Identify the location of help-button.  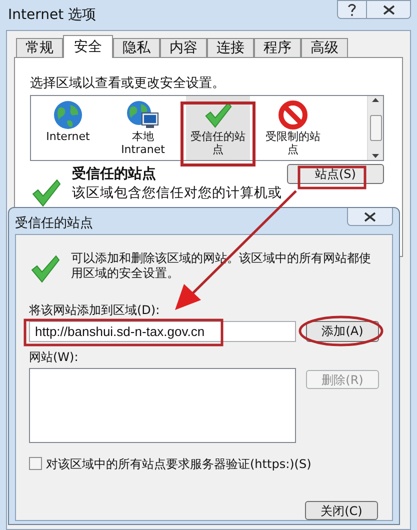
(352, 9).